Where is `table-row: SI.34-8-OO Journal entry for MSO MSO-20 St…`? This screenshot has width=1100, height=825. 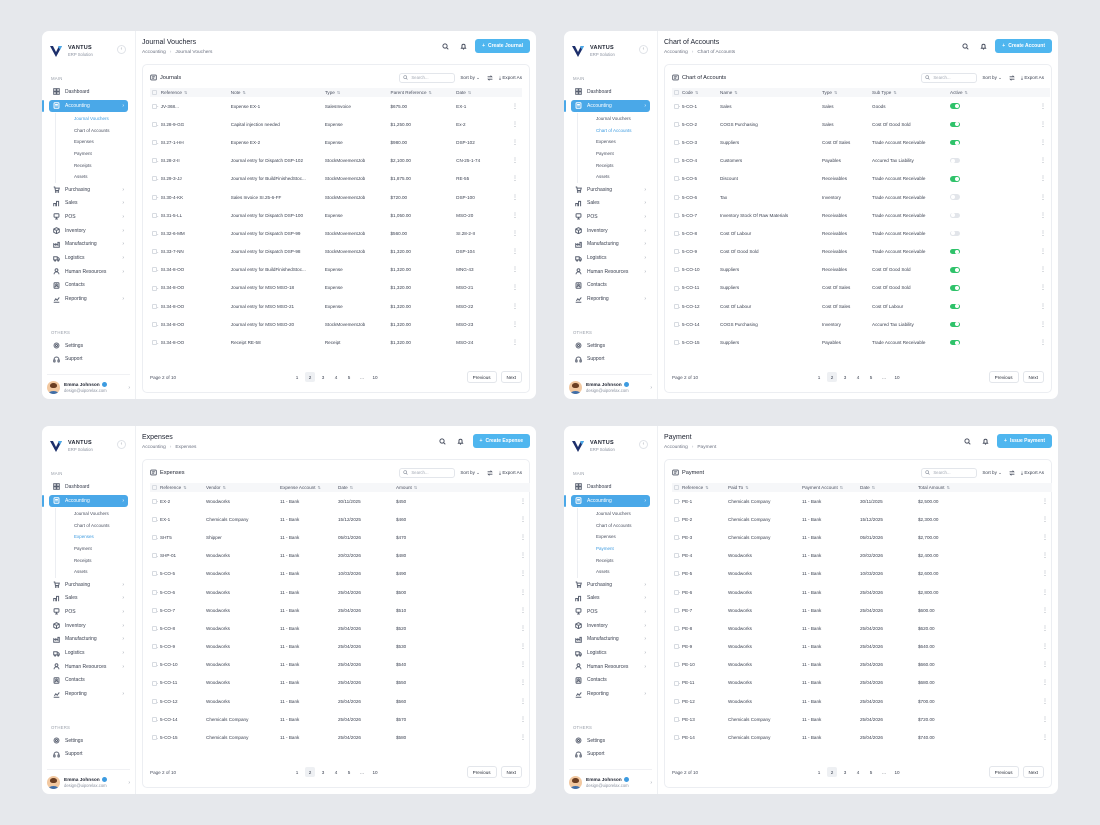
table-row: SI.34-8-OO Journal entry for MSO MSO-20 St… is located at coordinates (336, 324).